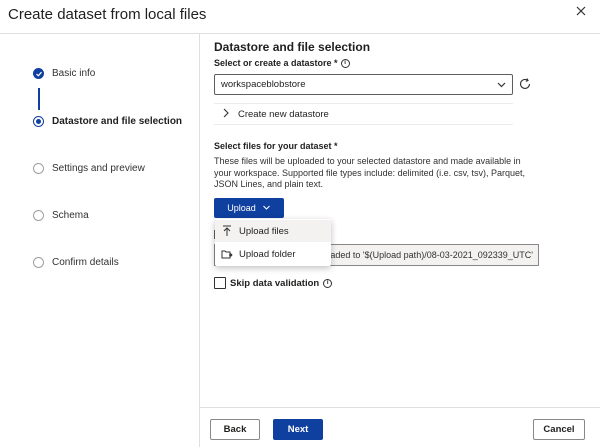 This screenshot has width=600, height=447. Describe the element at coordinates (70, 215) in the screenshot. I see `step-label: Schema` at that location.